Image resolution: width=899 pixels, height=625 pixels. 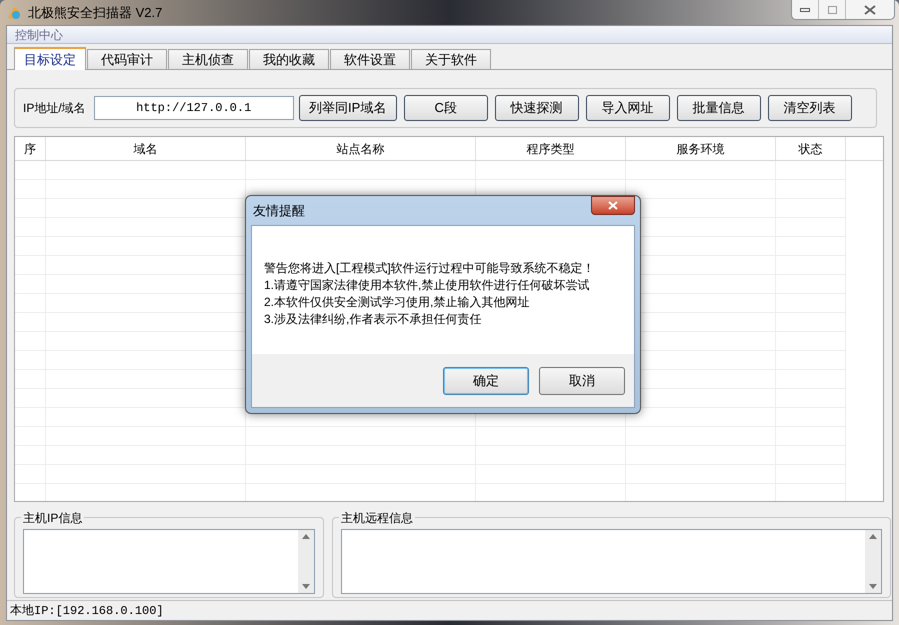 I want to click on action-button: C段, so click(x=446, y=108).